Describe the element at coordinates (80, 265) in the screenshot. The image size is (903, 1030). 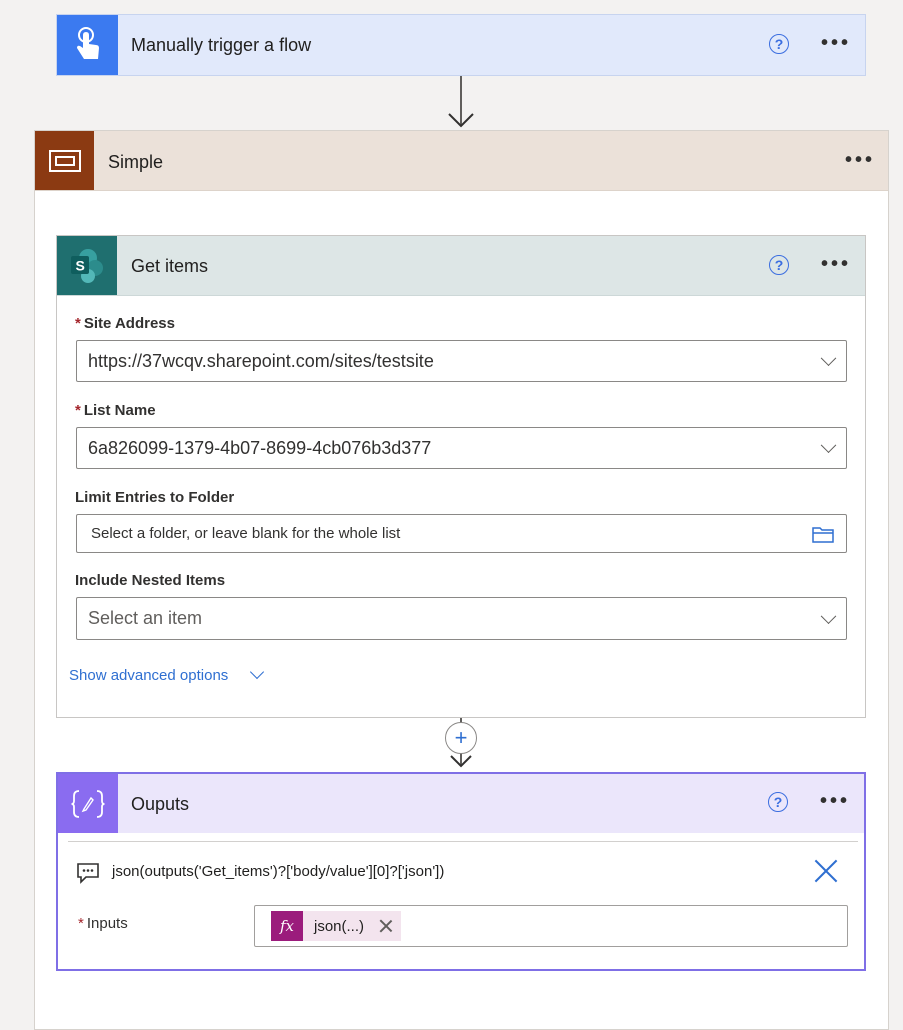
I see `svg-text: S` at that location.